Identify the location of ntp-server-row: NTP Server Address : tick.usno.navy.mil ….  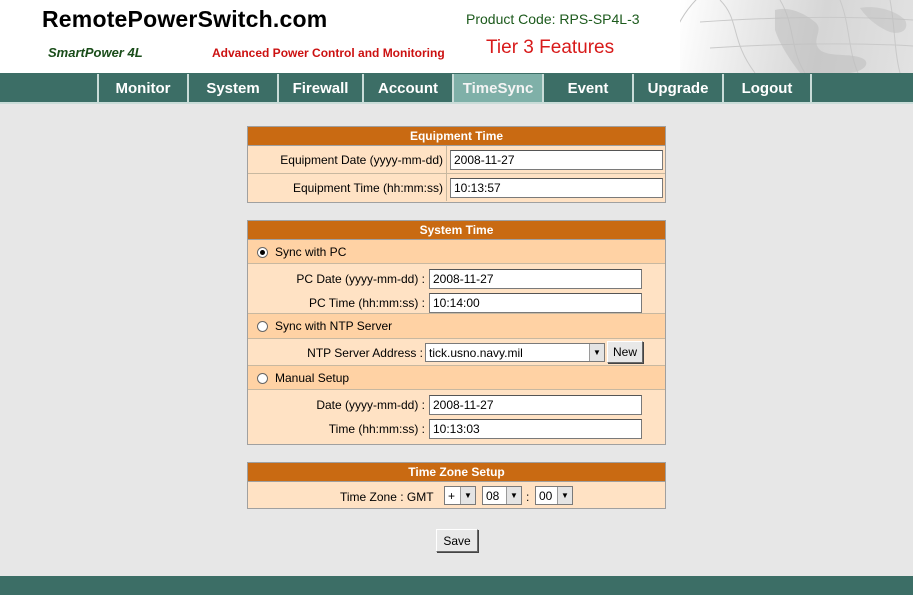
(456, 352).